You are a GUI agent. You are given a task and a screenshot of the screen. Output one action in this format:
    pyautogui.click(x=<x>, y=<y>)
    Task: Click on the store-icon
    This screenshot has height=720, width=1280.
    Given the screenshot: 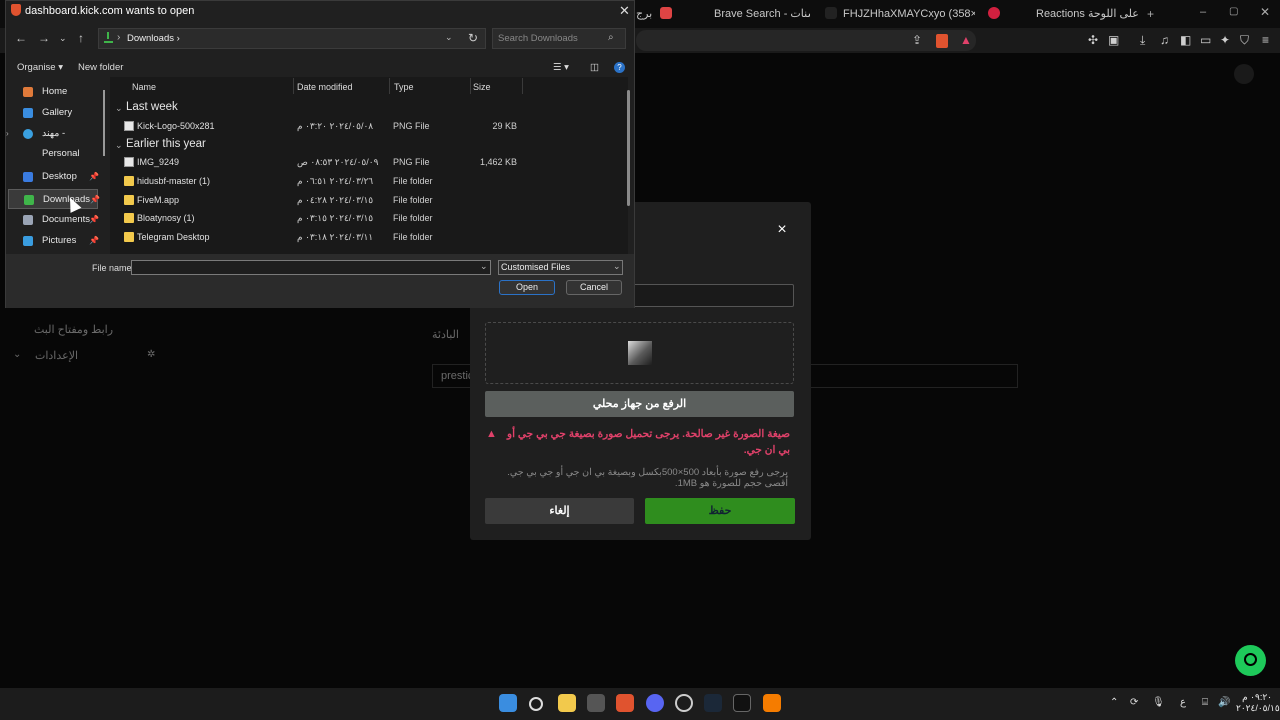 What is the action you would take?
    pyautogui.click(x=596, y=703)
    